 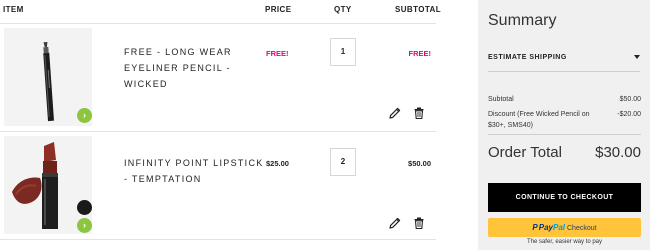 I want to click on product-swatch-dot, so click(x=84, y=207).